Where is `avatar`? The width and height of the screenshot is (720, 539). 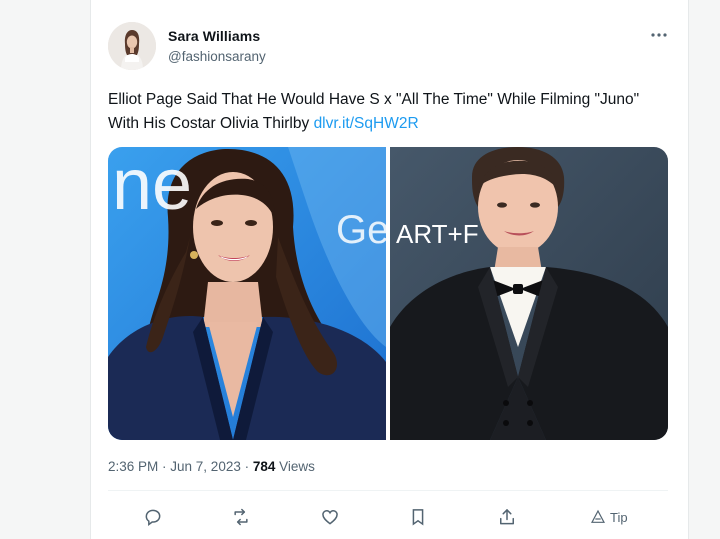
avatar is located at coordinates (132, 46).